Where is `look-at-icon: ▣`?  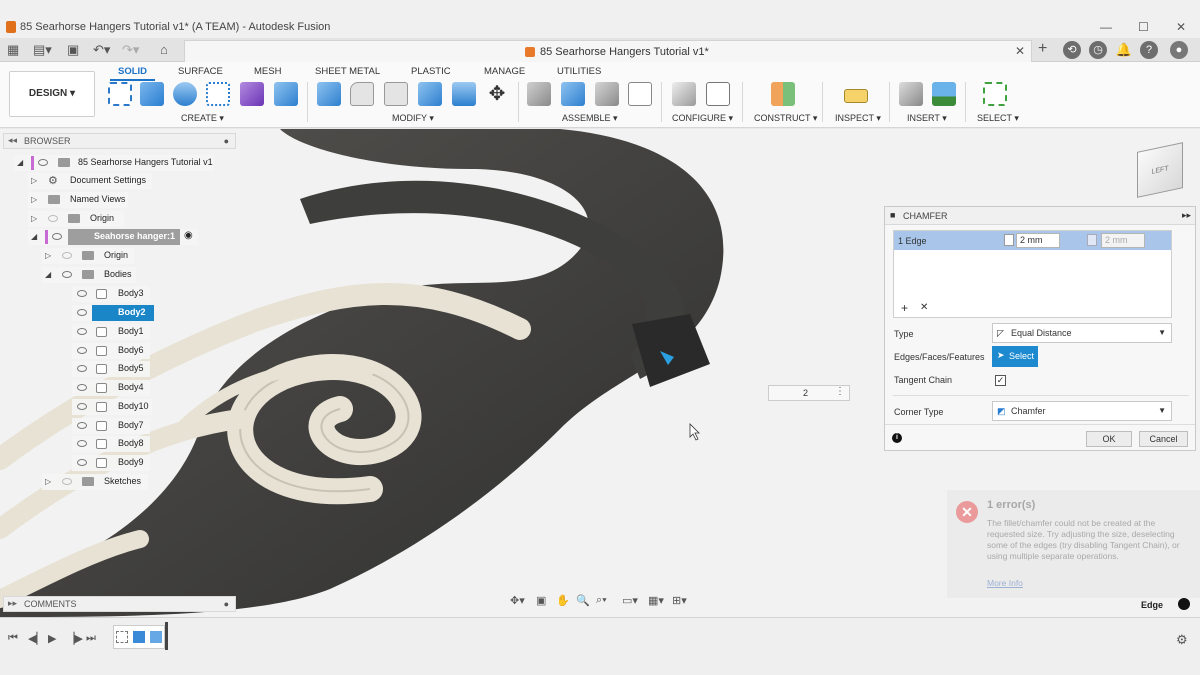
look-at-icon: ▣ is located at coordinates (541, 600).